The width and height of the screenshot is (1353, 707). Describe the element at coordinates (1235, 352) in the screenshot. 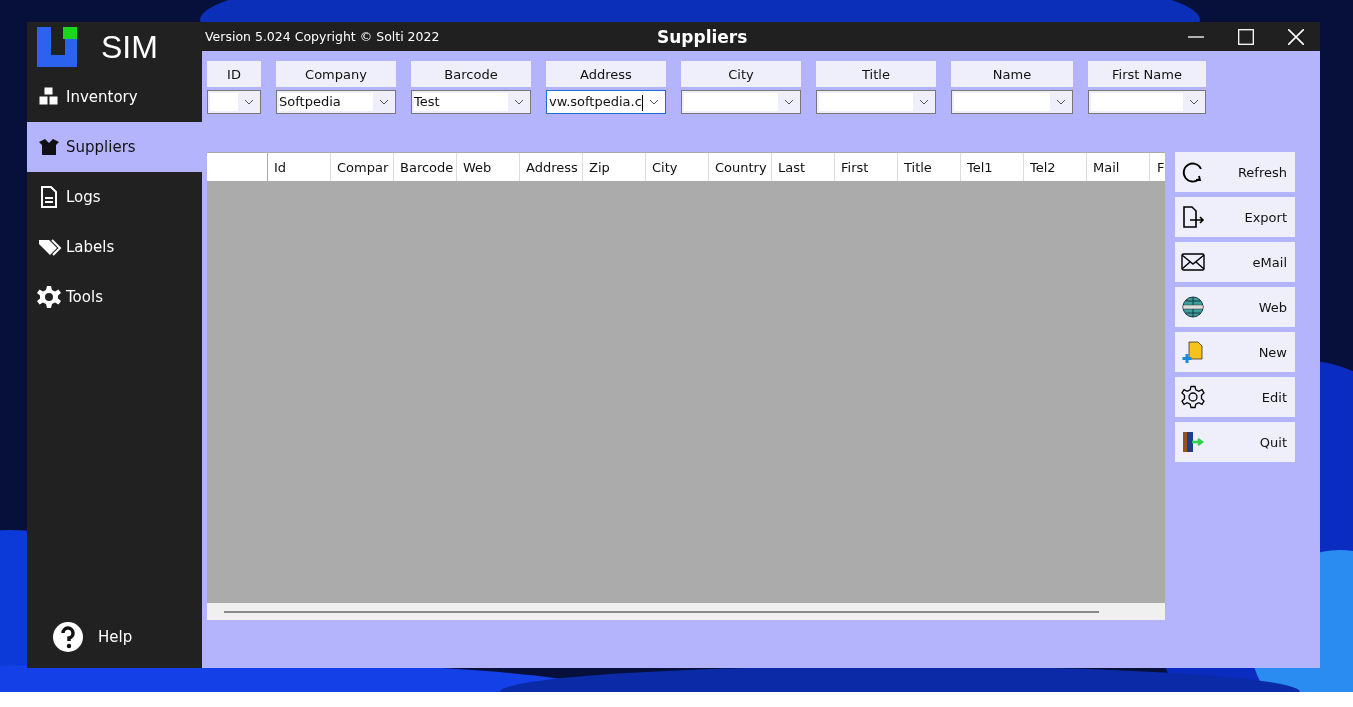

I see `action-button: New` at that location.